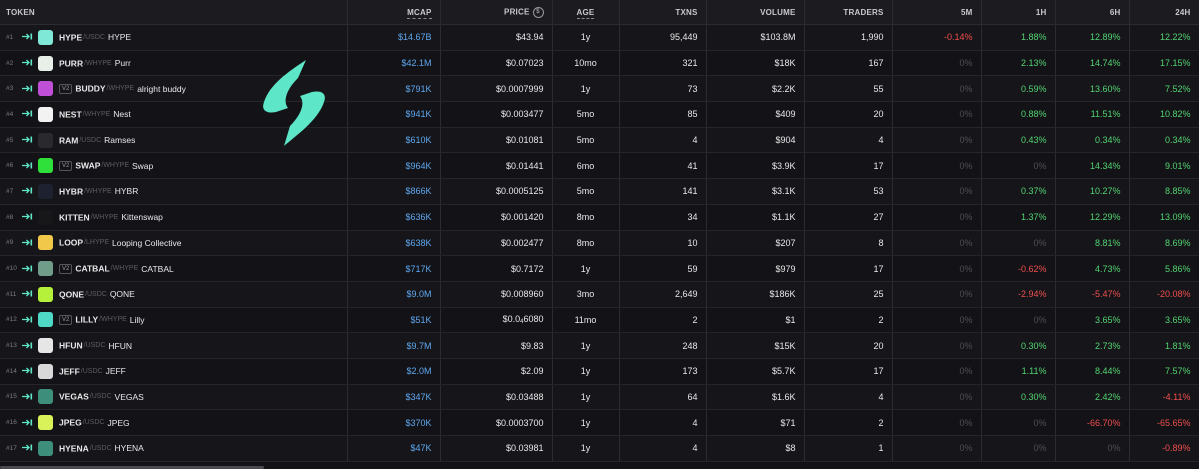  I want to click on change-h1-cell: 1.37%, so click(1018, 217).